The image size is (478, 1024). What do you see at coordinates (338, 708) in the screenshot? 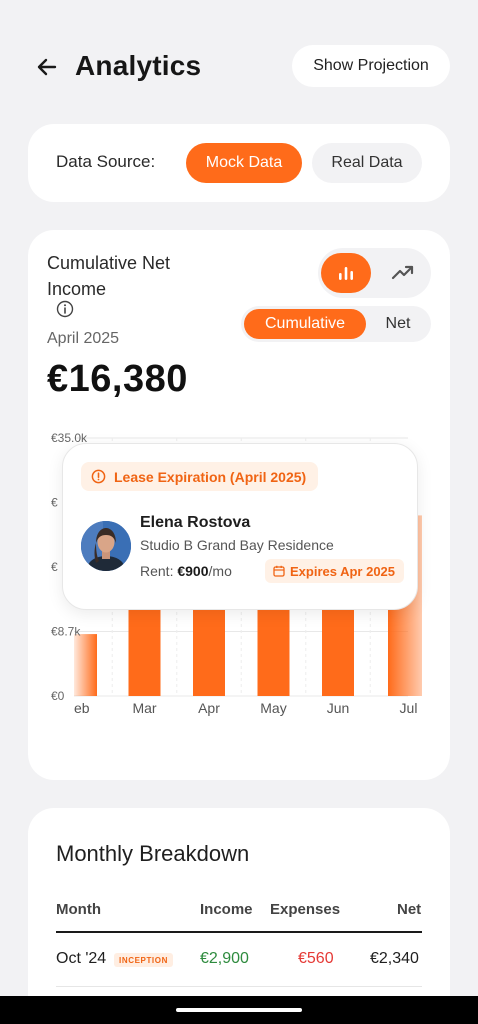
I see `x-tick-label: Jun` at bounding box center [338, 708].